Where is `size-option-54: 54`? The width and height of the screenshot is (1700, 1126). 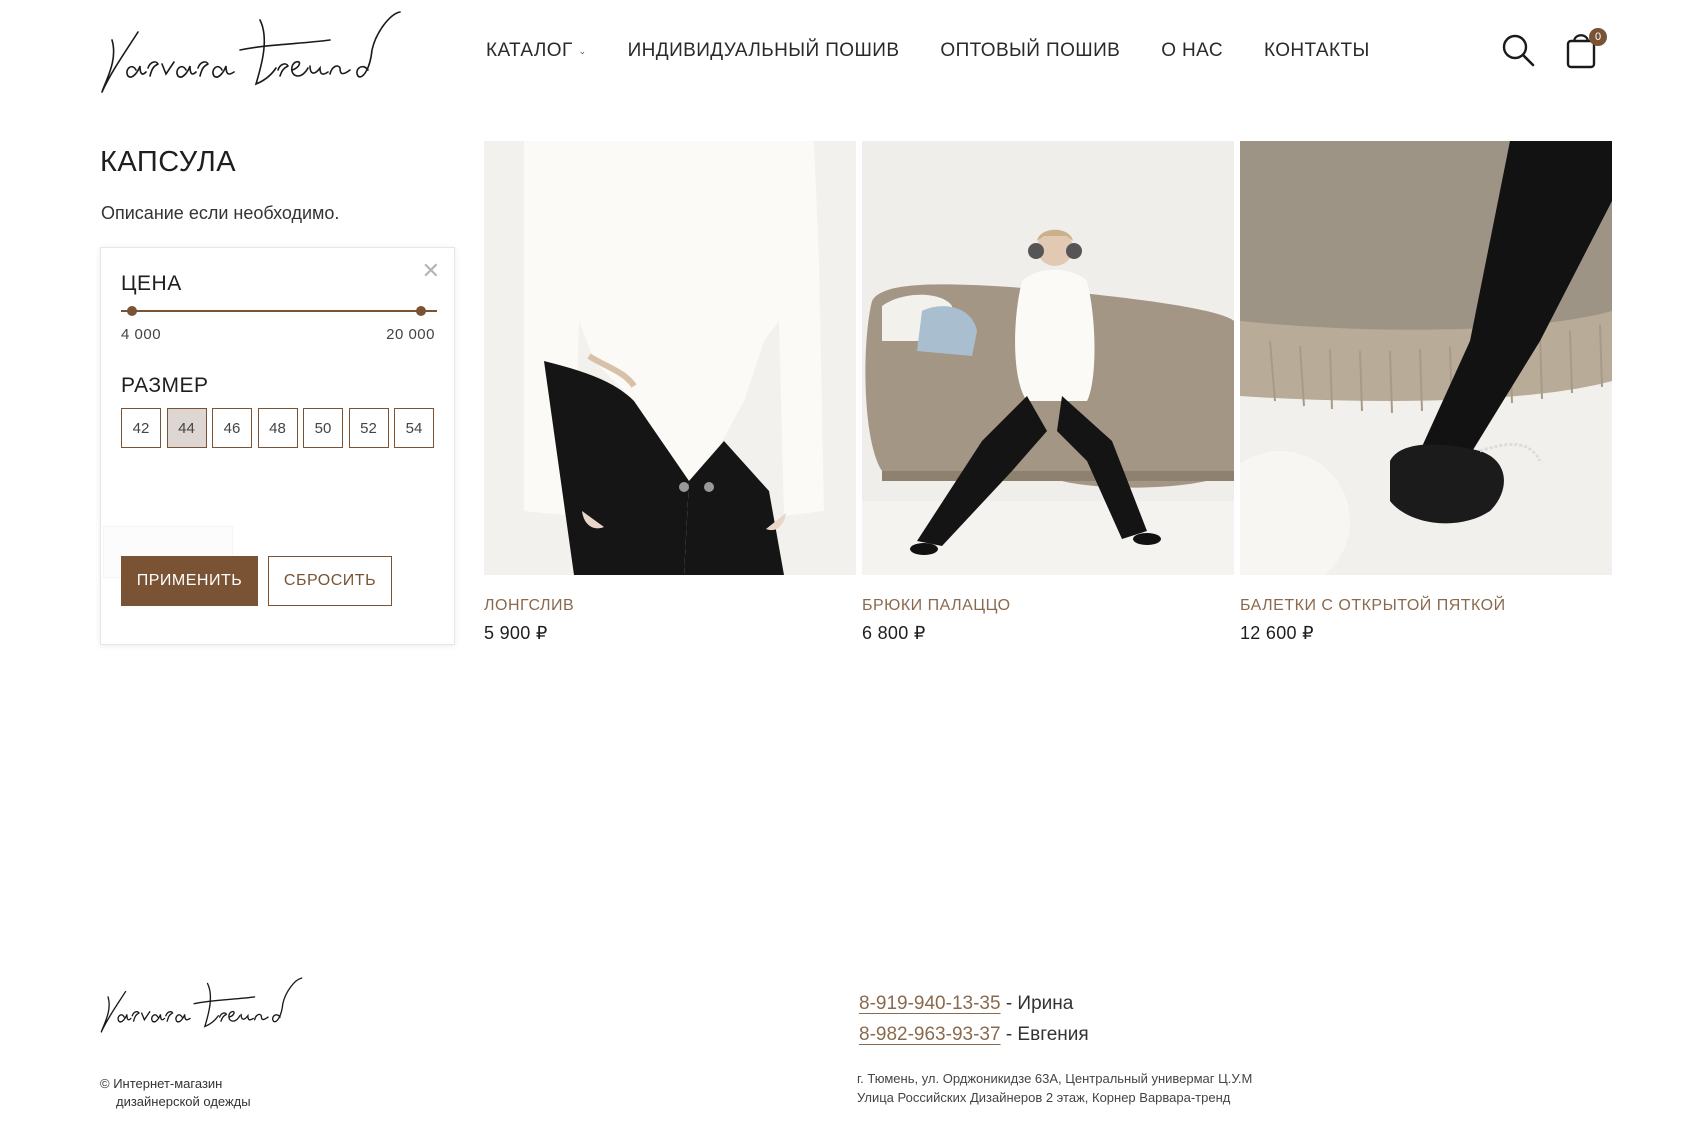
size-option-54: 54 is located at coordinates (414, 428).